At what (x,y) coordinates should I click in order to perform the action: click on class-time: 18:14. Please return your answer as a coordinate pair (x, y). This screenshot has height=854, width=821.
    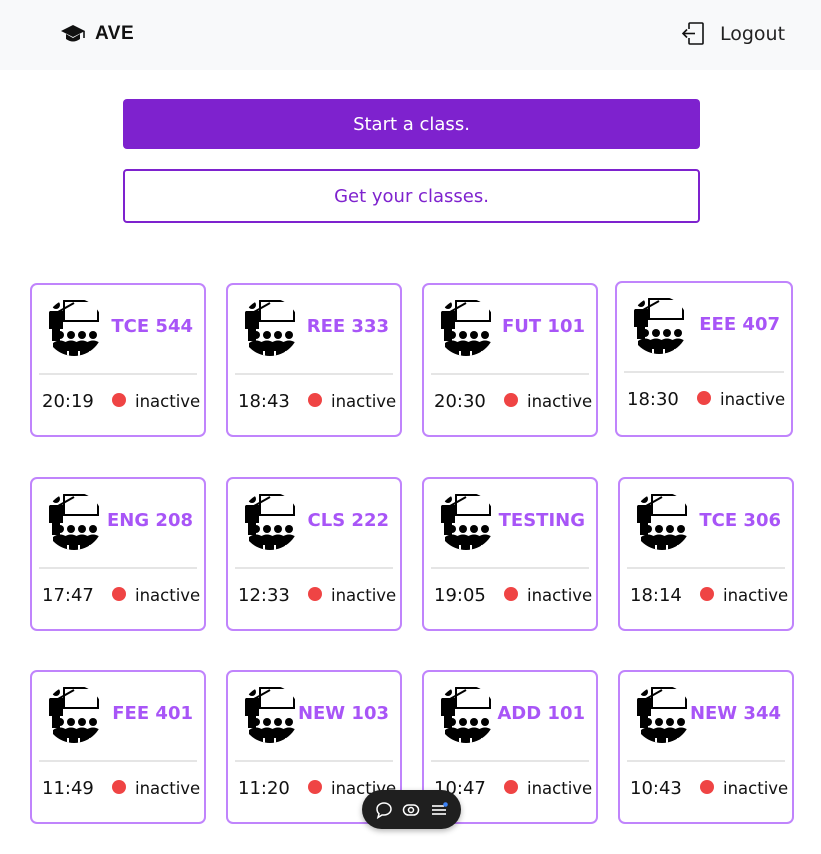
    Looking at the image, I should click on (656, 595).